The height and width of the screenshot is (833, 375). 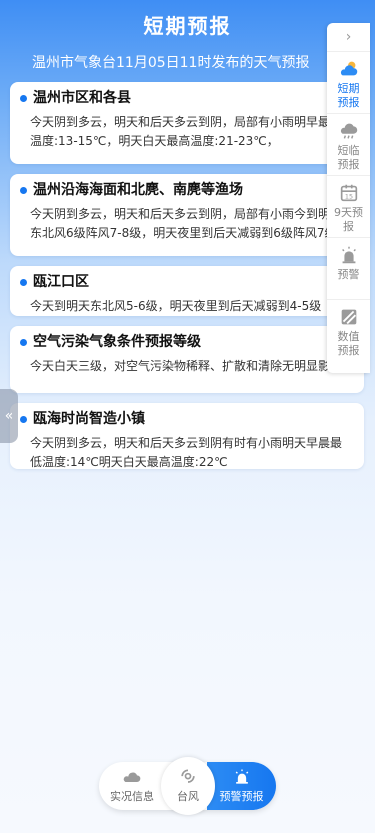 I want to click on side-item-label: 短期预报, so click(x=348, y=95).